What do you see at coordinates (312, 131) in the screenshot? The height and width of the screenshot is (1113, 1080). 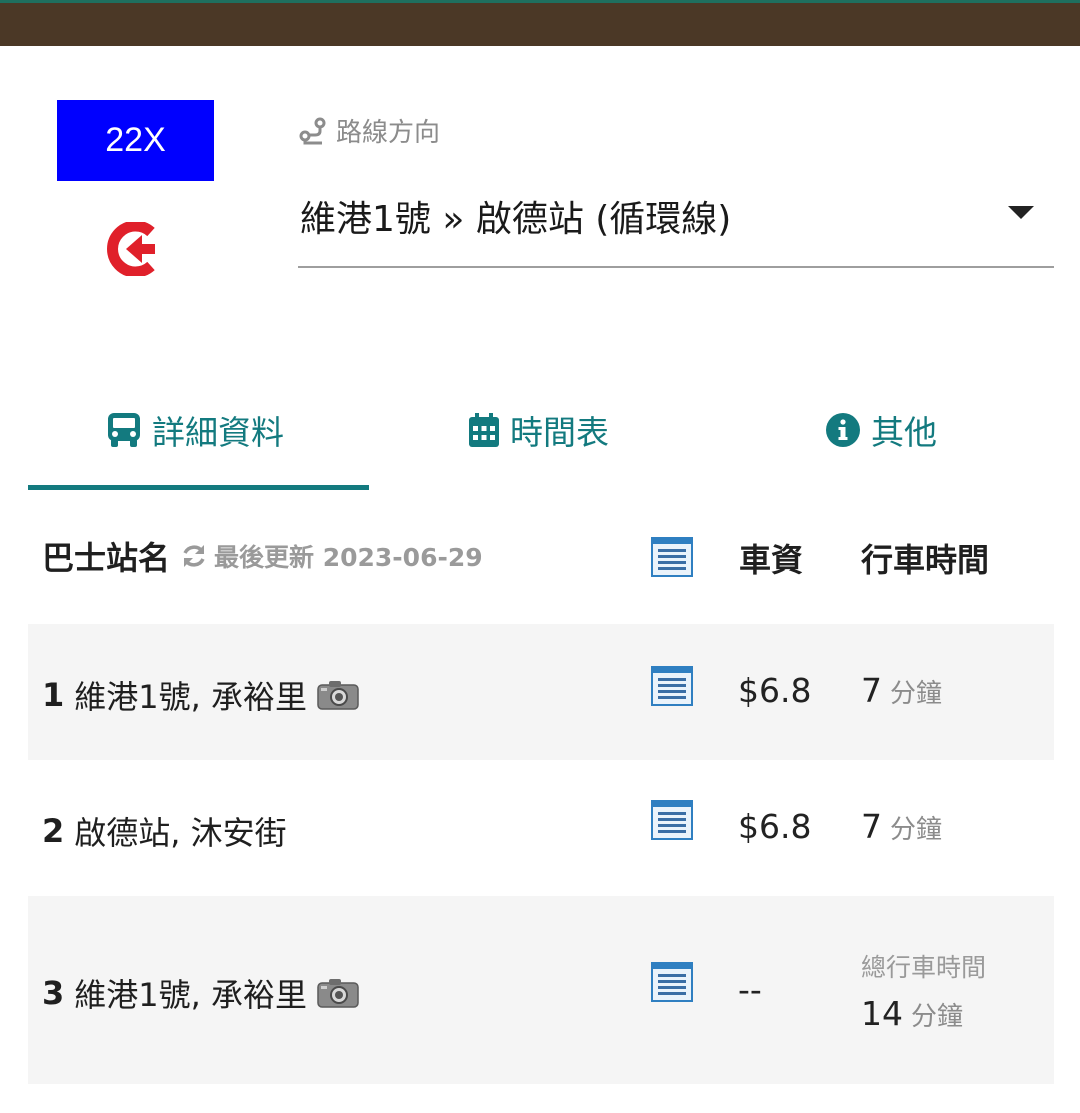 I see `route-icon` at bounding box center [312, 131].